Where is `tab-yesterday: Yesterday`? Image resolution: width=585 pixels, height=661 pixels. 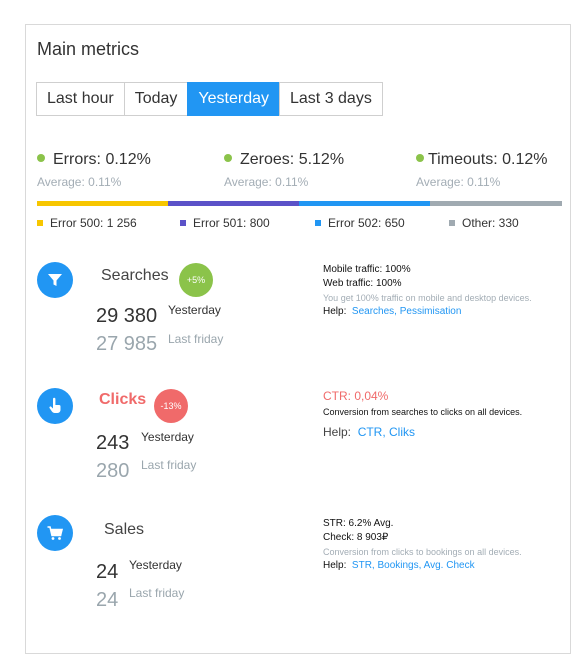 tab-yesterday: Yesterday is located at coordinates (233, 99).